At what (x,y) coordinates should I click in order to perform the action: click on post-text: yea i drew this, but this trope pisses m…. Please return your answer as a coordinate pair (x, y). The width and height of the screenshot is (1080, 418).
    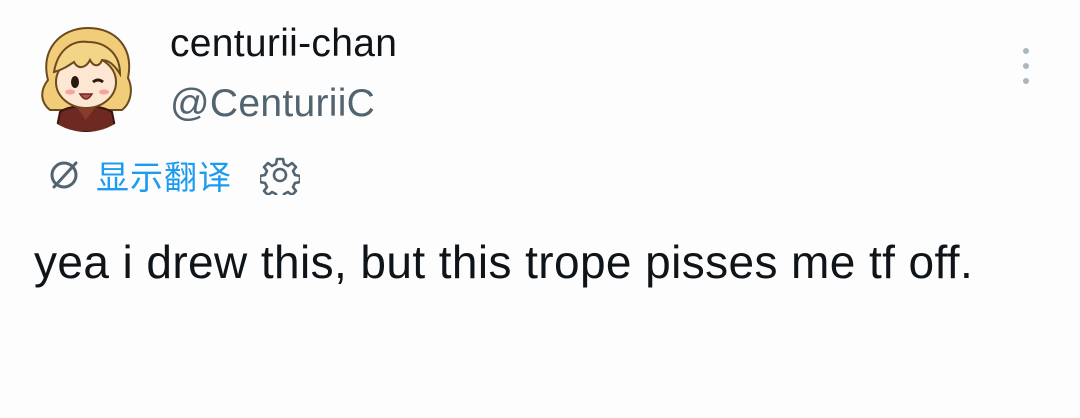
    Looking at the image, I should click on (504, 262).